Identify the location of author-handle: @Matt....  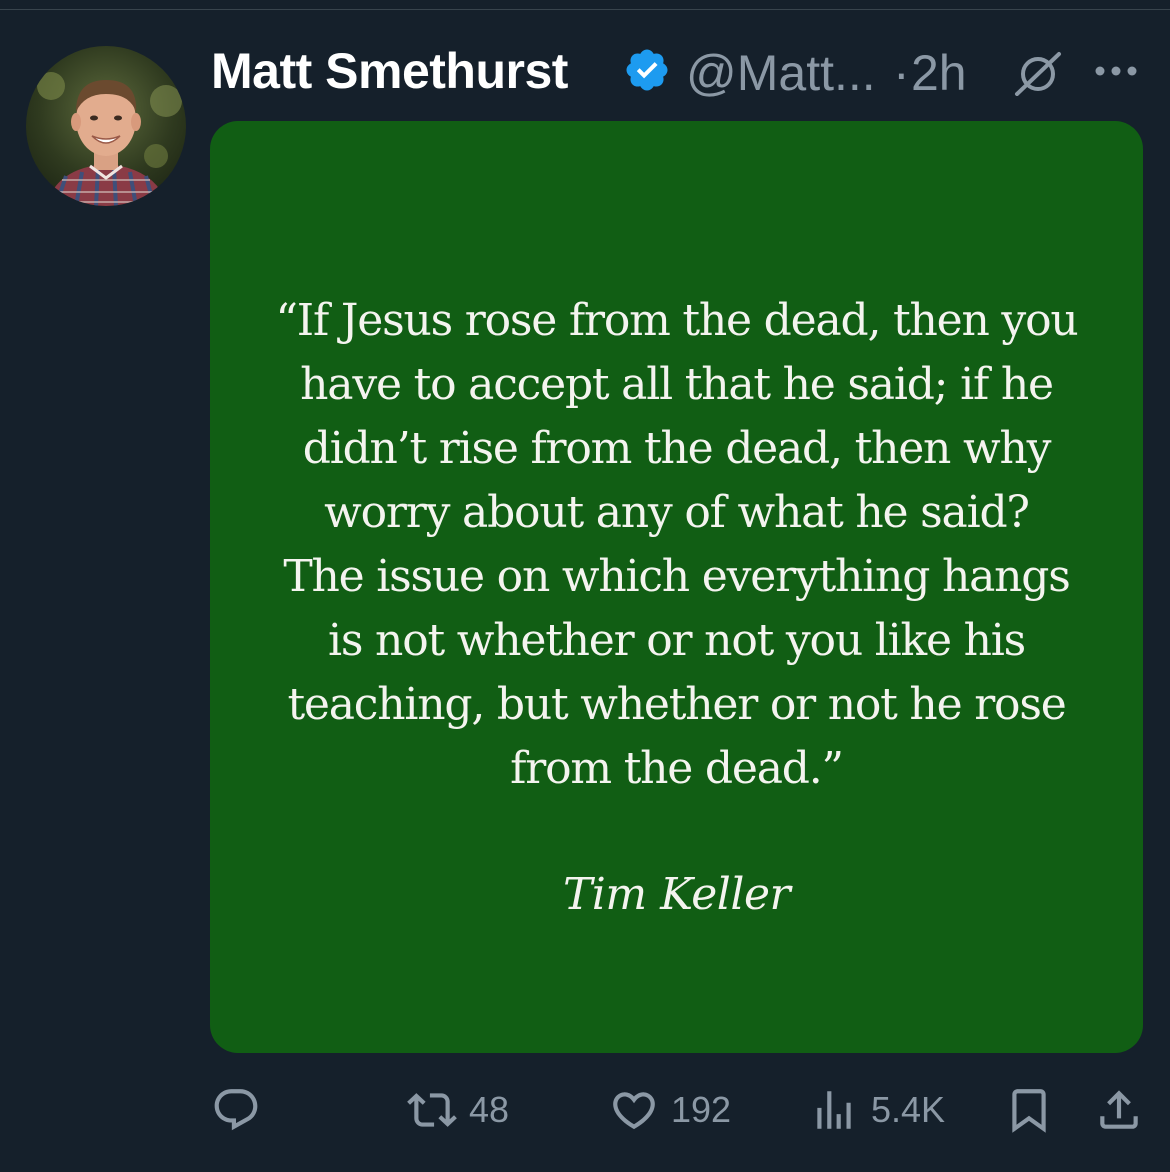
(781, 73).